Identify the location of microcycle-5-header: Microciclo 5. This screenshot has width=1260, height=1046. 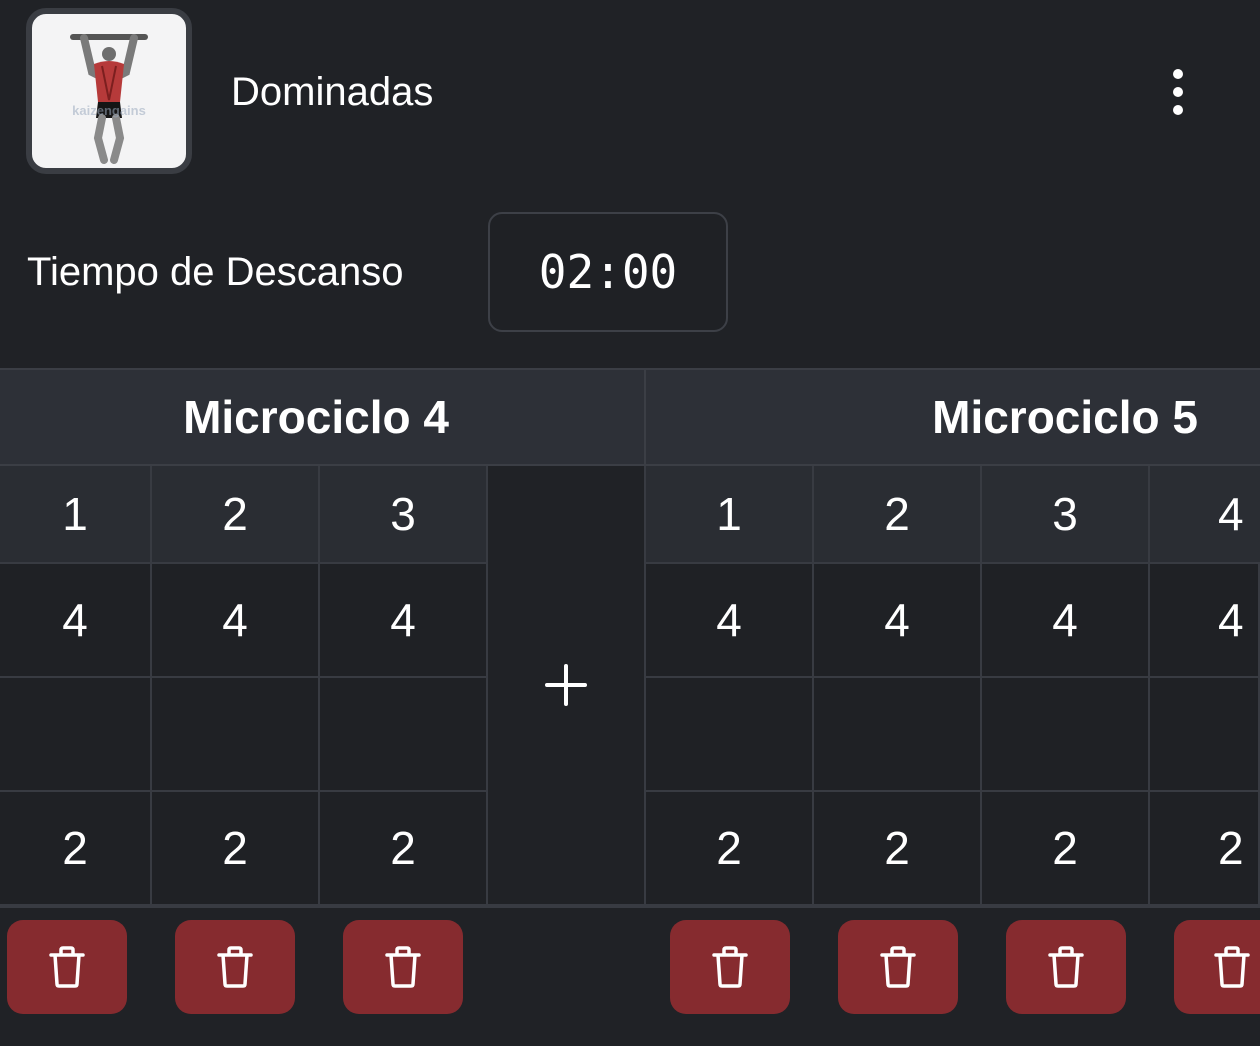
(953, 417).